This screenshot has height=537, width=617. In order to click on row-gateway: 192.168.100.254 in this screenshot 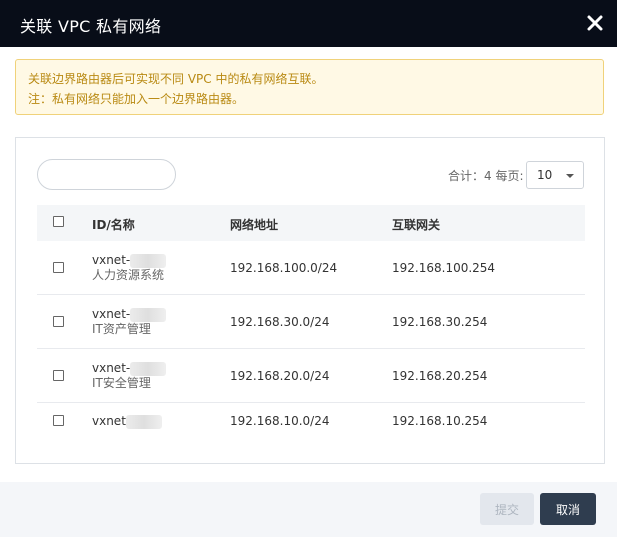, I will do `click(444, 268)`.